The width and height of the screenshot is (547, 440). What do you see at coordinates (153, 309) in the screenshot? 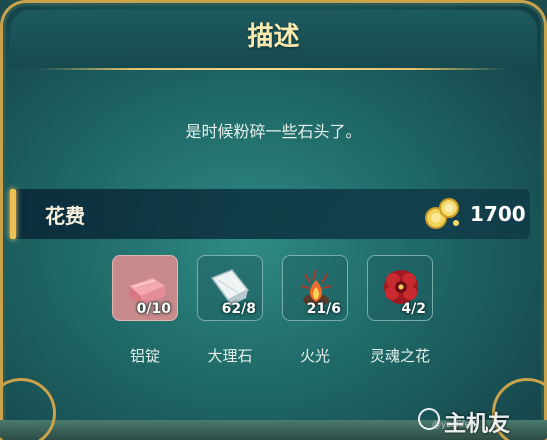
I see `material-count: 0/10` at bounding box center [153, 309].